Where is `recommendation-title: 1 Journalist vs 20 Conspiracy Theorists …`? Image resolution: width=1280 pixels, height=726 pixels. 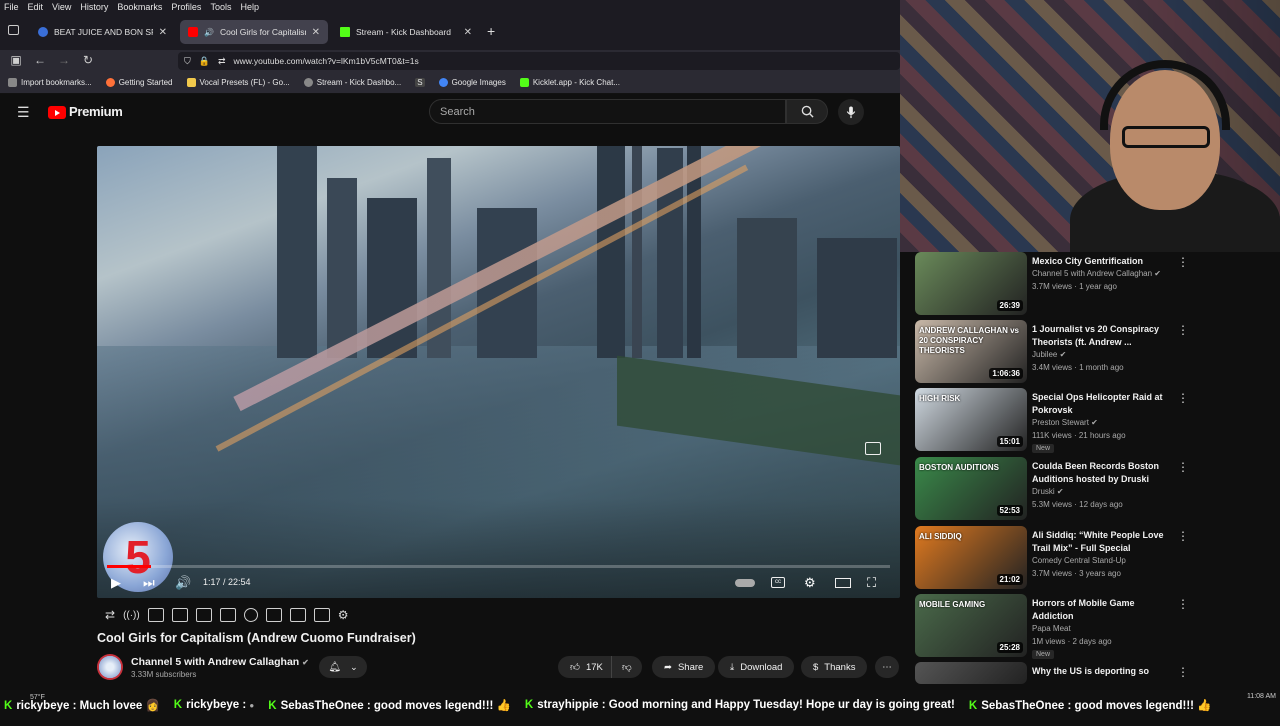 recommendation-title: 1 Journalist vs 20 Conspiracy Theorists … is located at coordinates (1102, 336).